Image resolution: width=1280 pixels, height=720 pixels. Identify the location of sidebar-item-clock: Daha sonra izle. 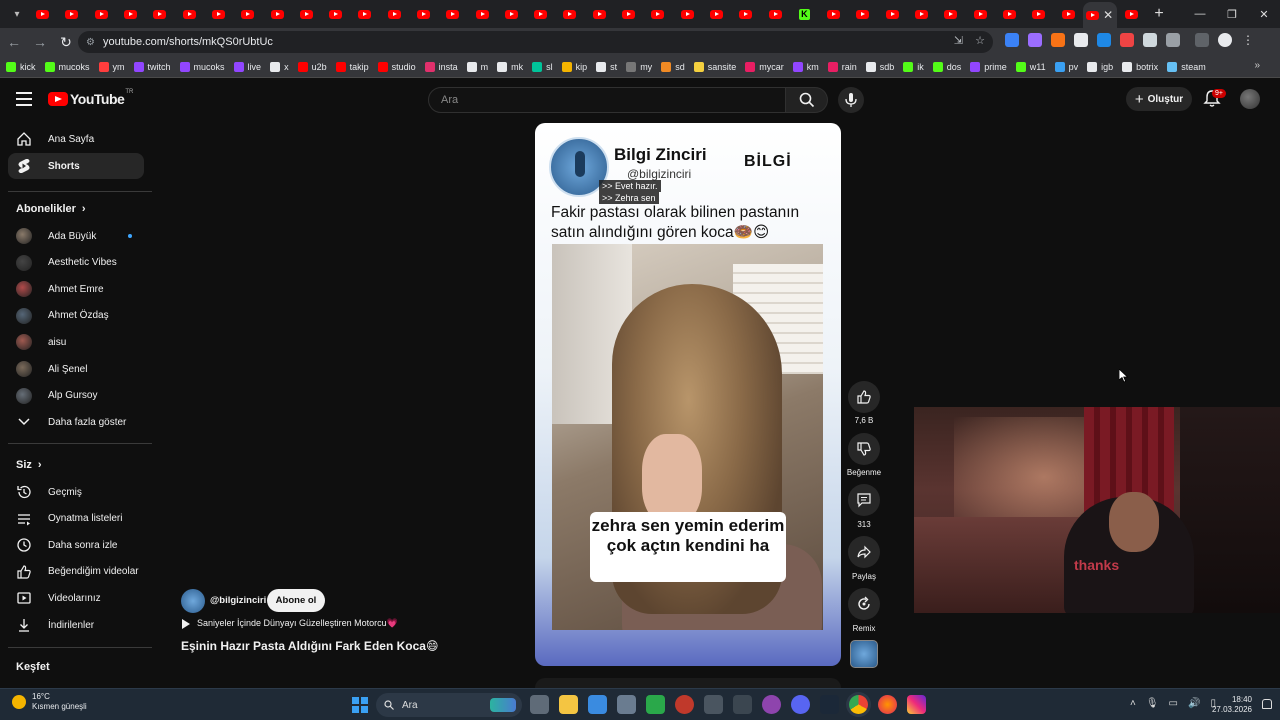
(76, 545).